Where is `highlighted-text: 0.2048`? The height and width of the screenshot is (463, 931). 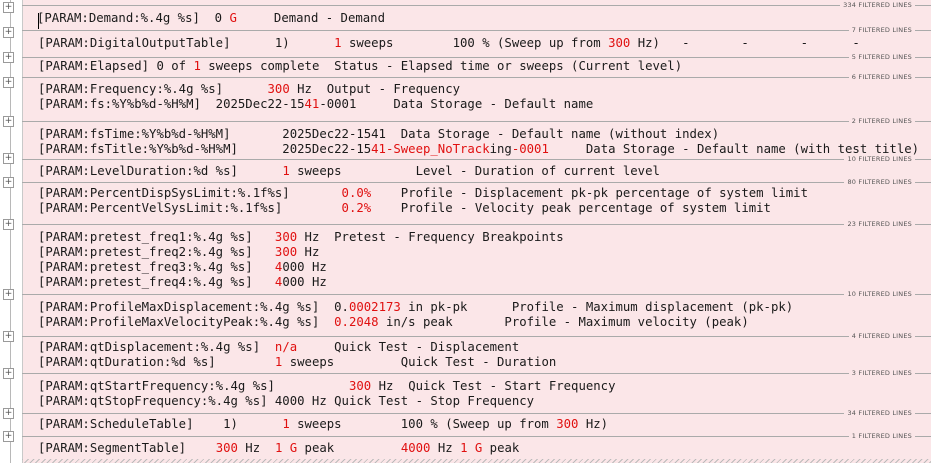
highlighted-text: 0.2048 is located at coordinates (356, 322).